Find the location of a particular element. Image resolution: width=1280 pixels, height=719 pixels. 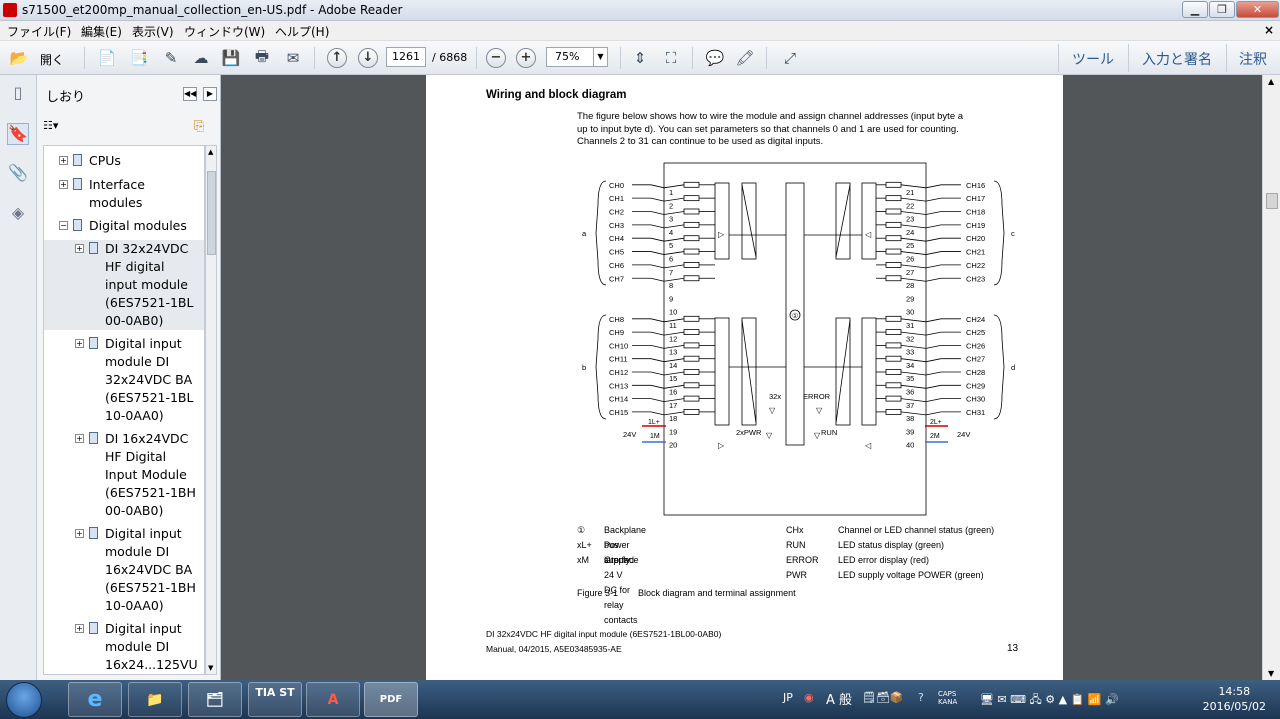

fit-width-icon: ⛶ is located at coordinates (671, 58).